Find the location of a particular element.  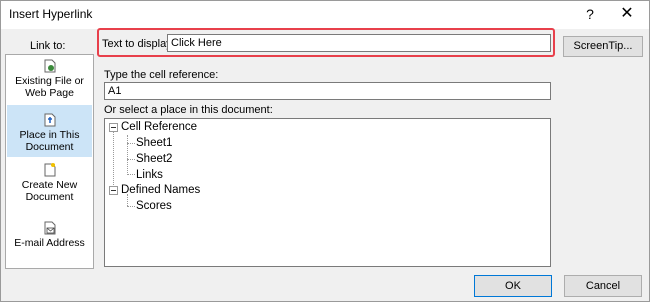

cancel-button: Cancel is located at coordinates (603, 286).